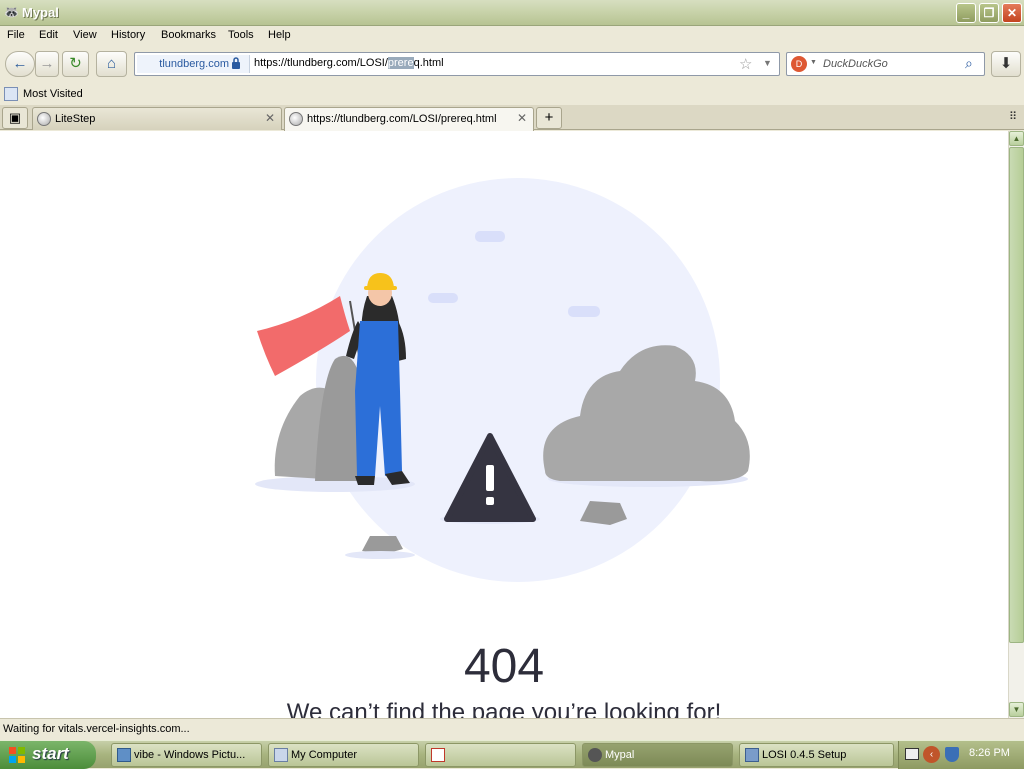 Image resolution: width=1024 pixels, height=769 pixels. Describe the element at coordinates (438, 755) in the screenshot. I see `java-icon` at that location.